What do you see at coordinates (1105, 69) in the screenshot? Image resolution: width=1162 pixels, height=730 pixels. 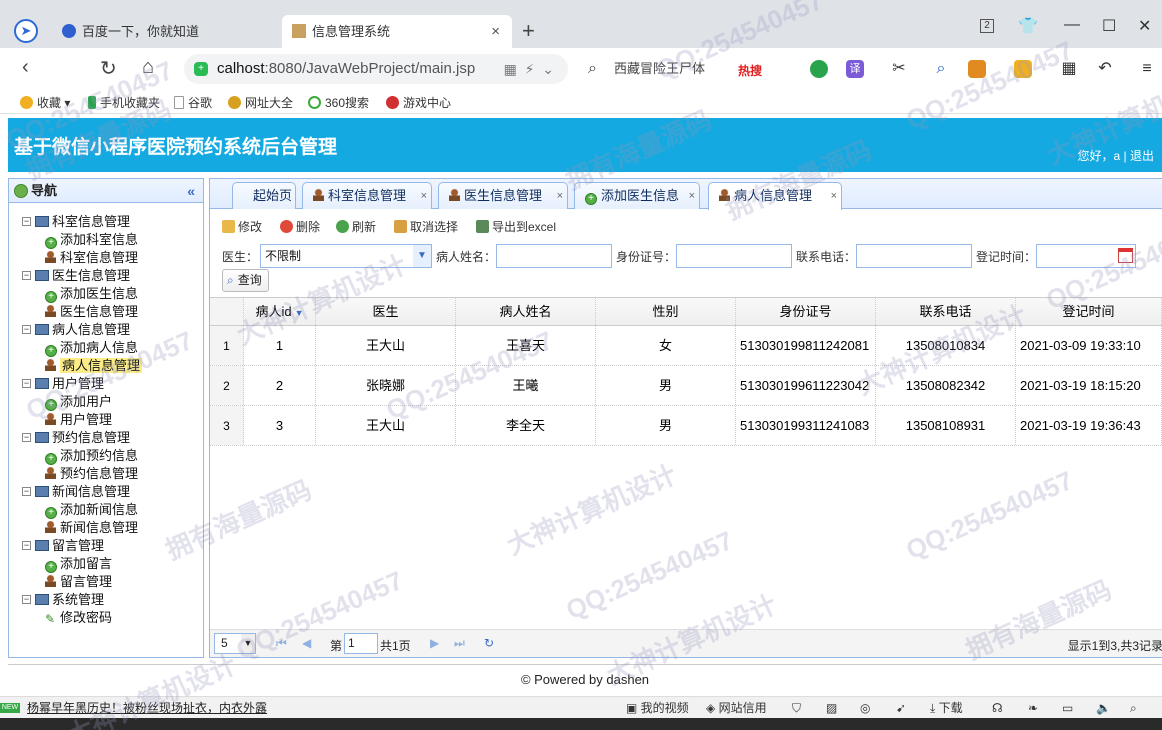 I see `undo-icon: ↶` at bounding box center [1105, 69].